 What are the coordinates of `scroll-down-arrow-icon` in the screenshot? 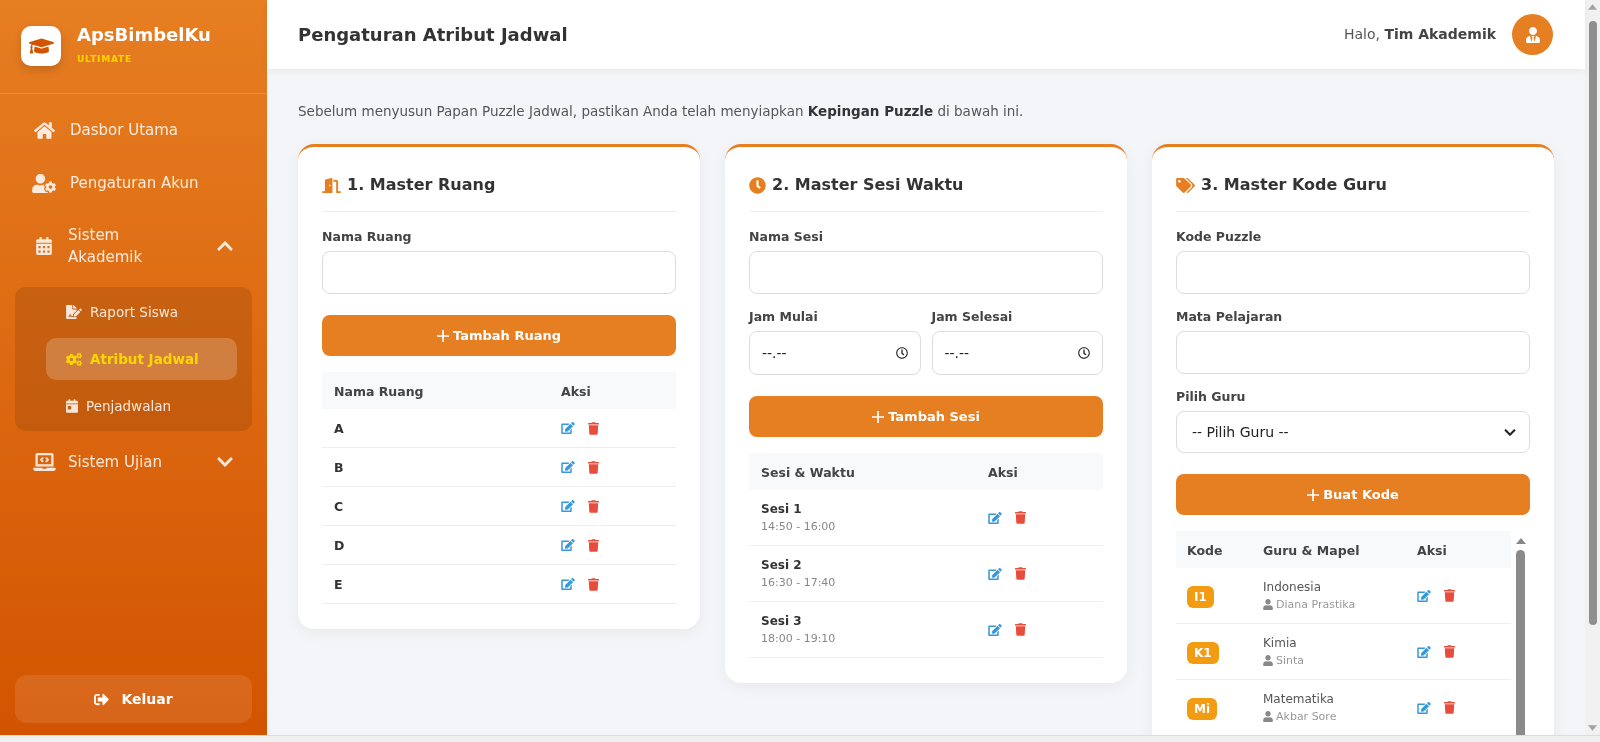 It's located at (1592, 728).